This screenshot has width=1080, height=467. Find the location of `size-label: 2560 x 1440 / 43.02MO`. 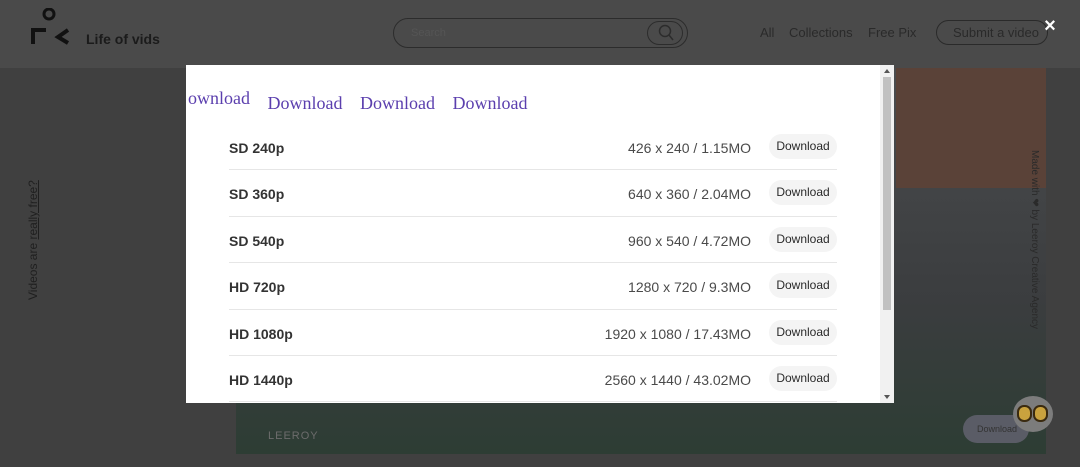

size-label: 2560 x 1440 / 43.02MO is located at coordinates (677, 379).